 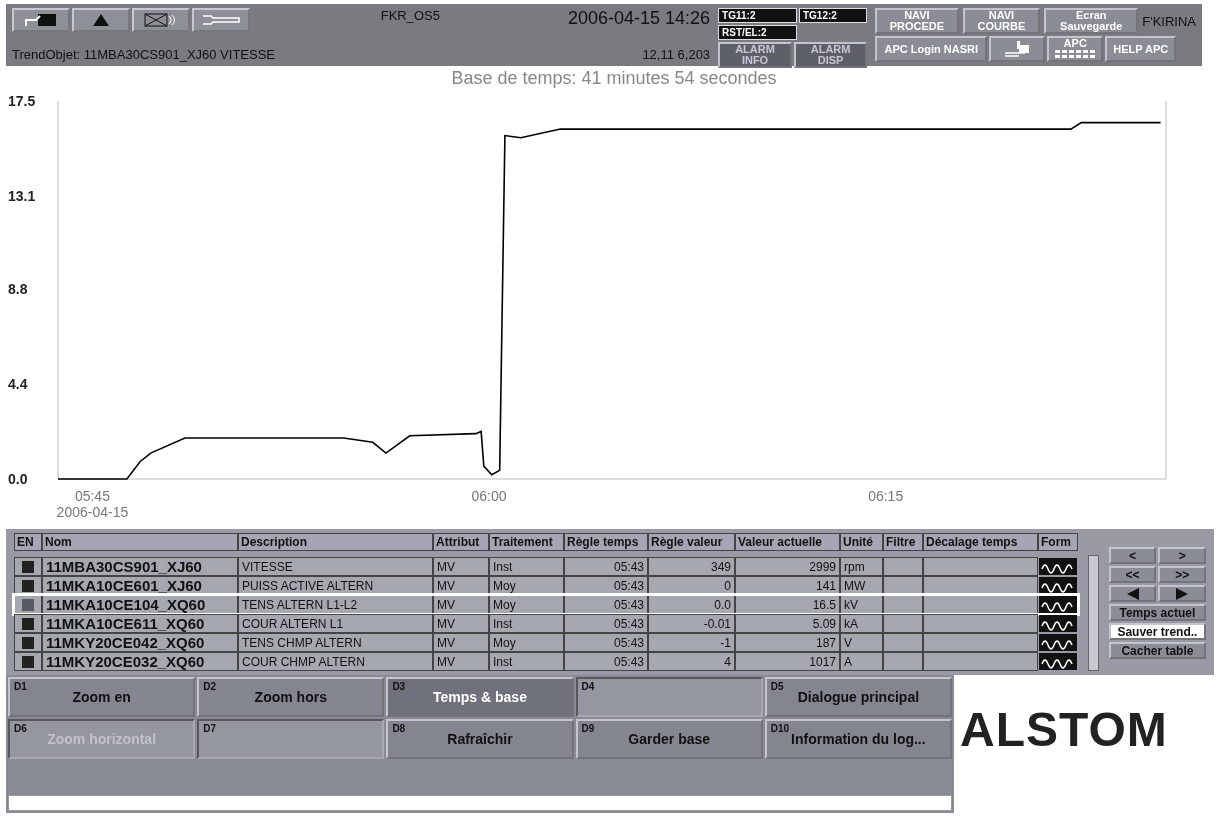 I want to click on column-header: Description, so click(x=335, y=542).